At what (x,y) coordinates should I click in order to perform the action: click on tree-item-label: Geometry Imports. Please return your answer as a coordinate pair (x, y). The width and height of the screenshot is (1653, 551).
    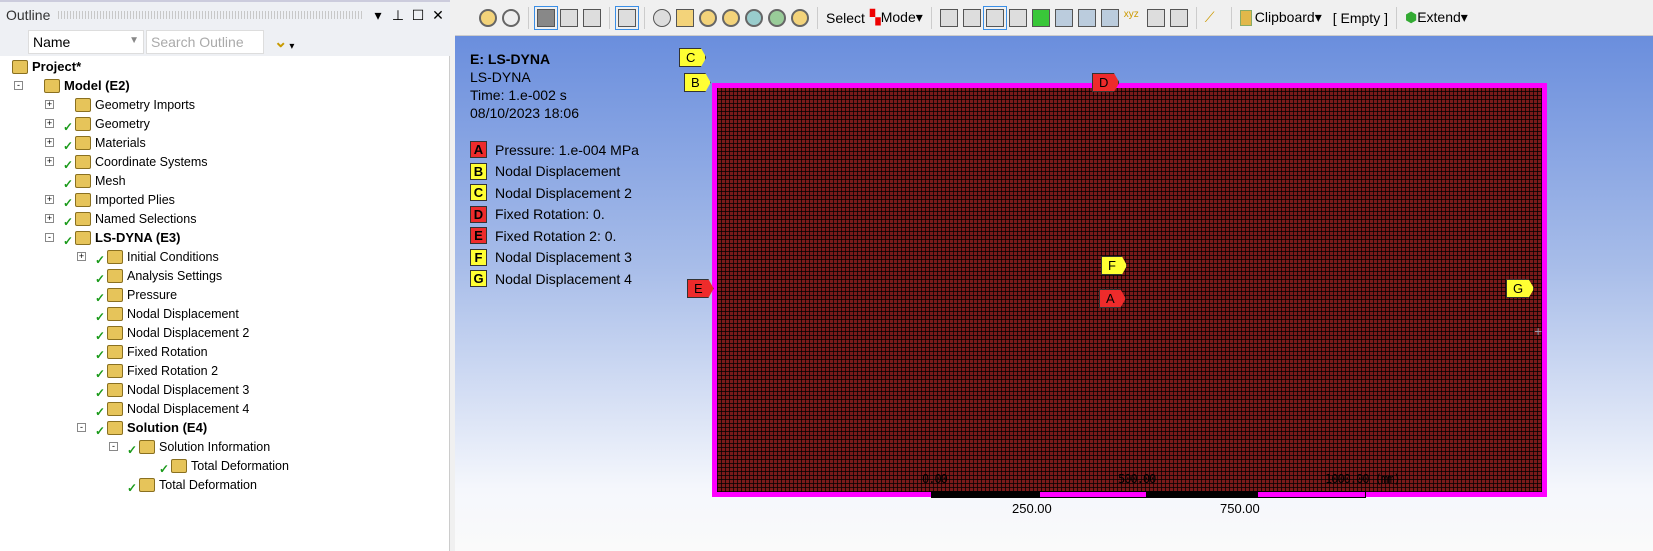
    Looking at the image, I should click on (145, 104).